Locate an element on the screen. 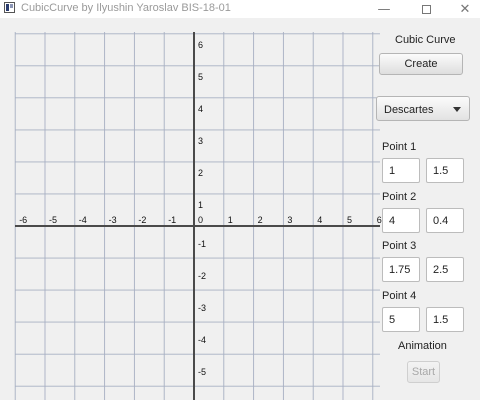  x-tick-label: 5 is located at coordinates (349, 220).